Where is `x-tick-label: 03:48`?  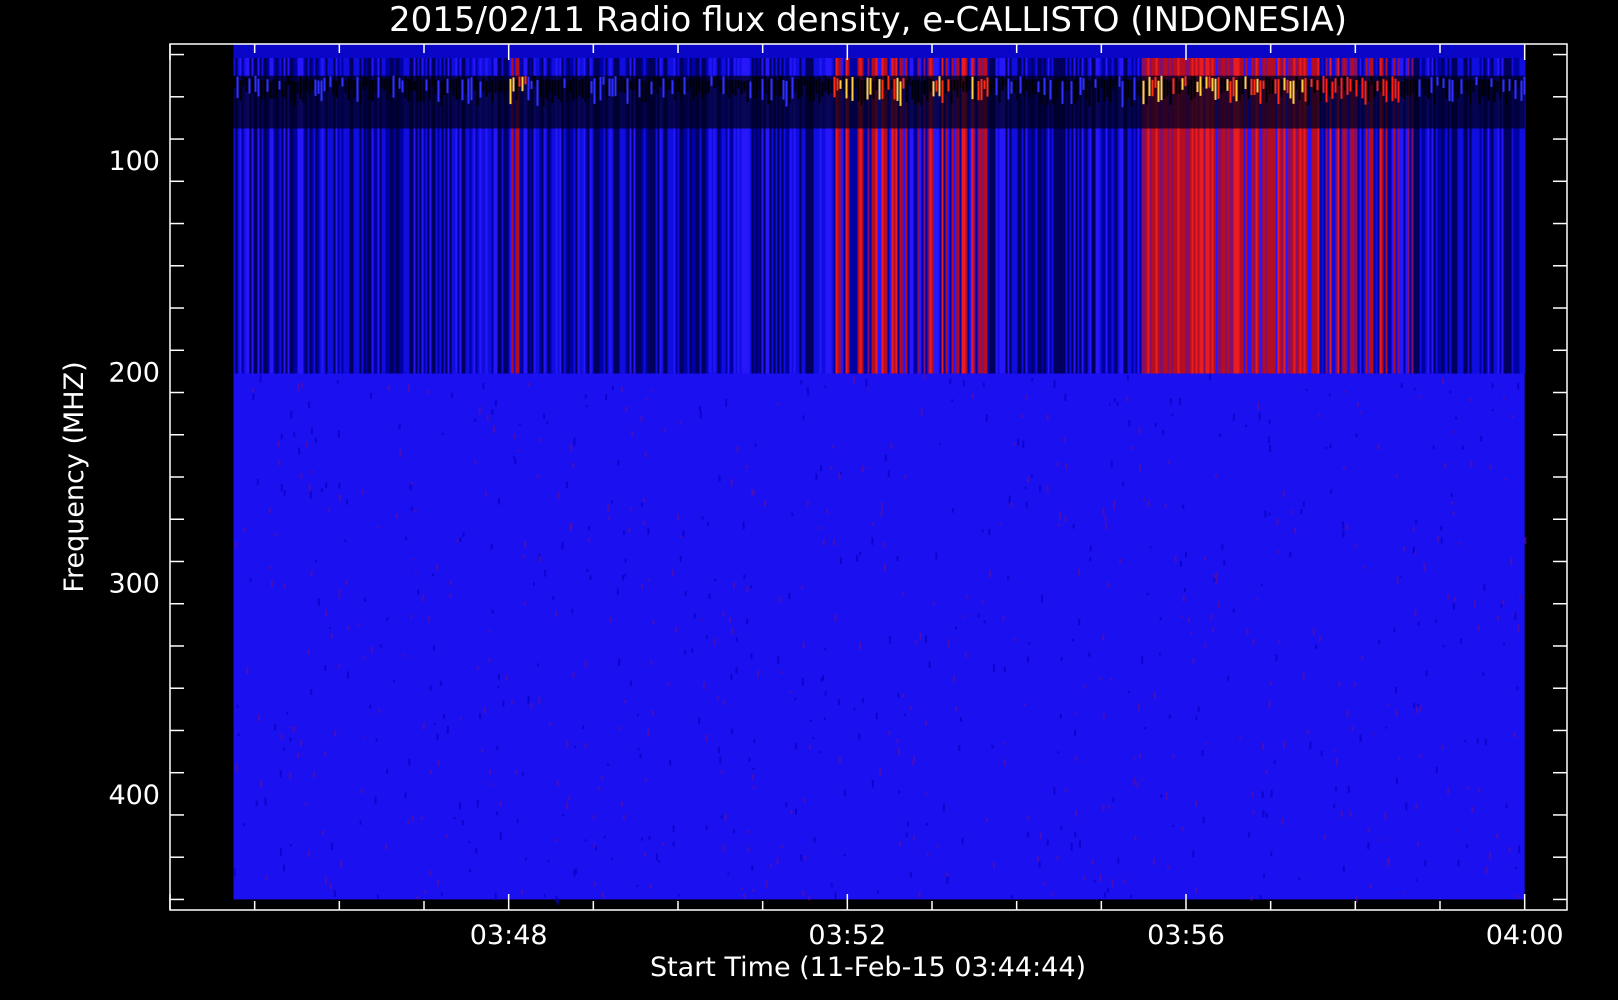
x-tick-label: 03:48 is located at coordinates (509, 935).